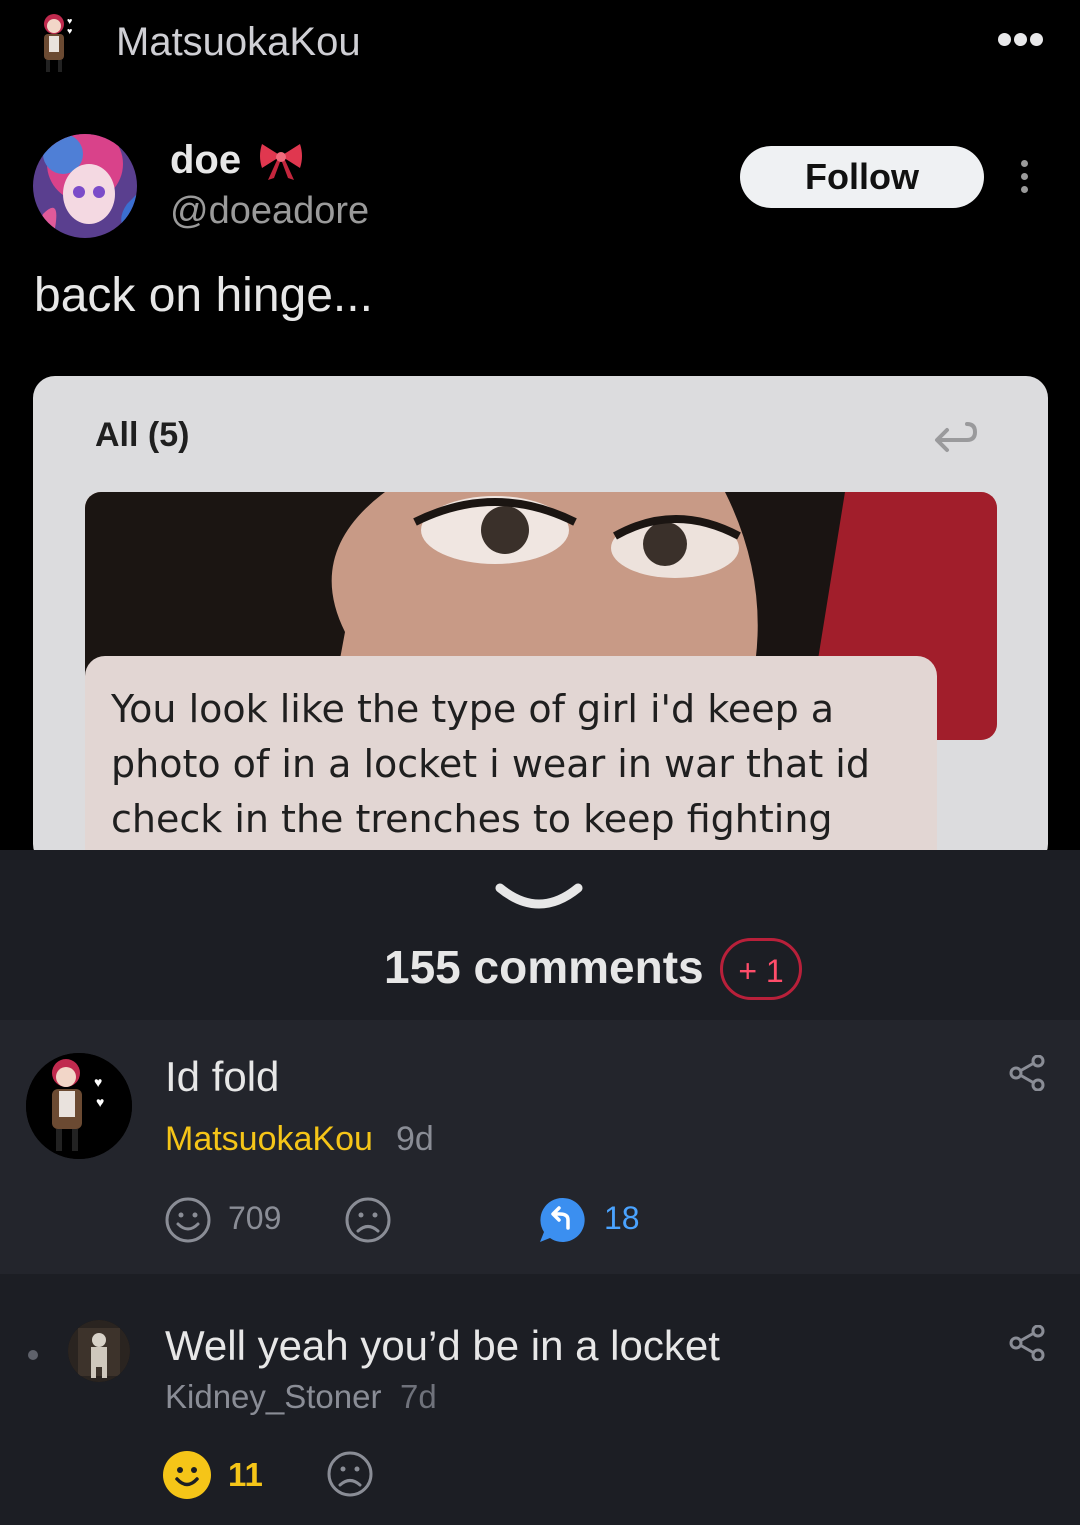 The height and width of the screenshot is (1525, 1080). Describe the element at coordinates (56, 42) in the screenshot. I see `poster-avatar: ♥ ♥` at that location.